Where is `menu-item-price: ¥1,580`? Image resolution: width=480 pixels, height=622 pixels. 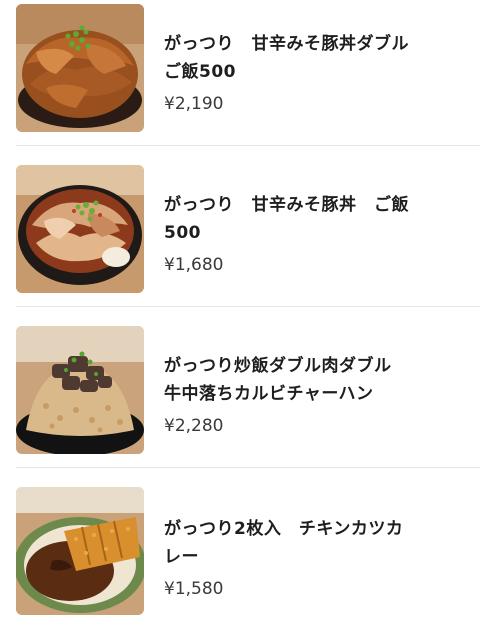
menu-item-price: ¥1,580 is located at coordinates (194, 589).